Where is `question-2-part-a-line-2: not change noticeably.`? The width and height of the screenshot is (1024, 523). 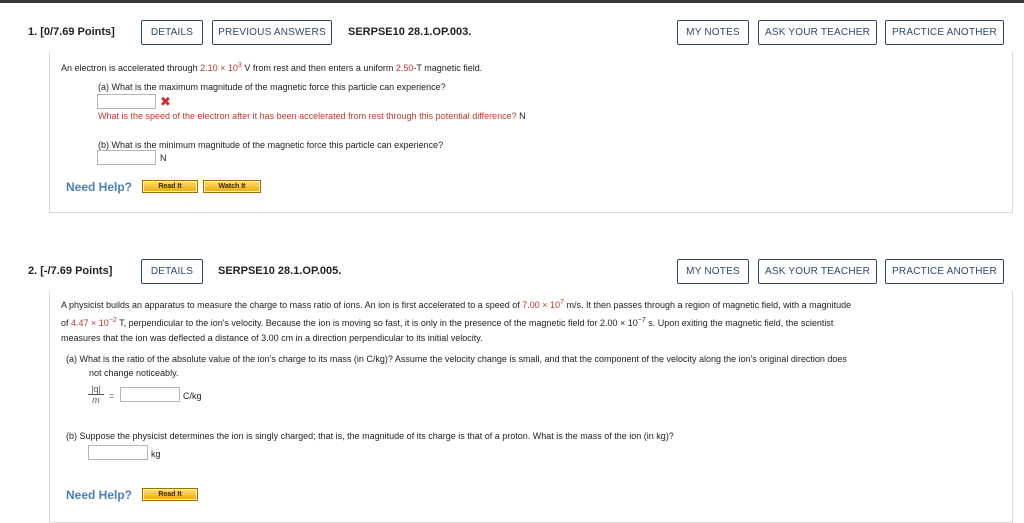 question-2-part-a-line-2: not change noticeably. is located at coordinates (134, 373).